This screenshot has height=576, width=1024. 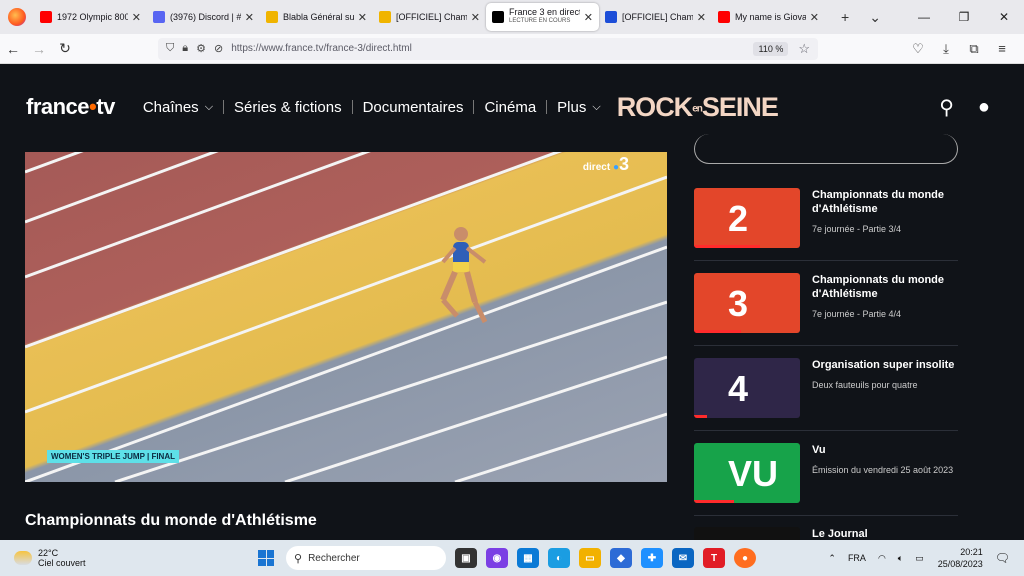 I want to click on browser-tab: 1972 Olympic 800 ✕, so click(x=90, y=17).